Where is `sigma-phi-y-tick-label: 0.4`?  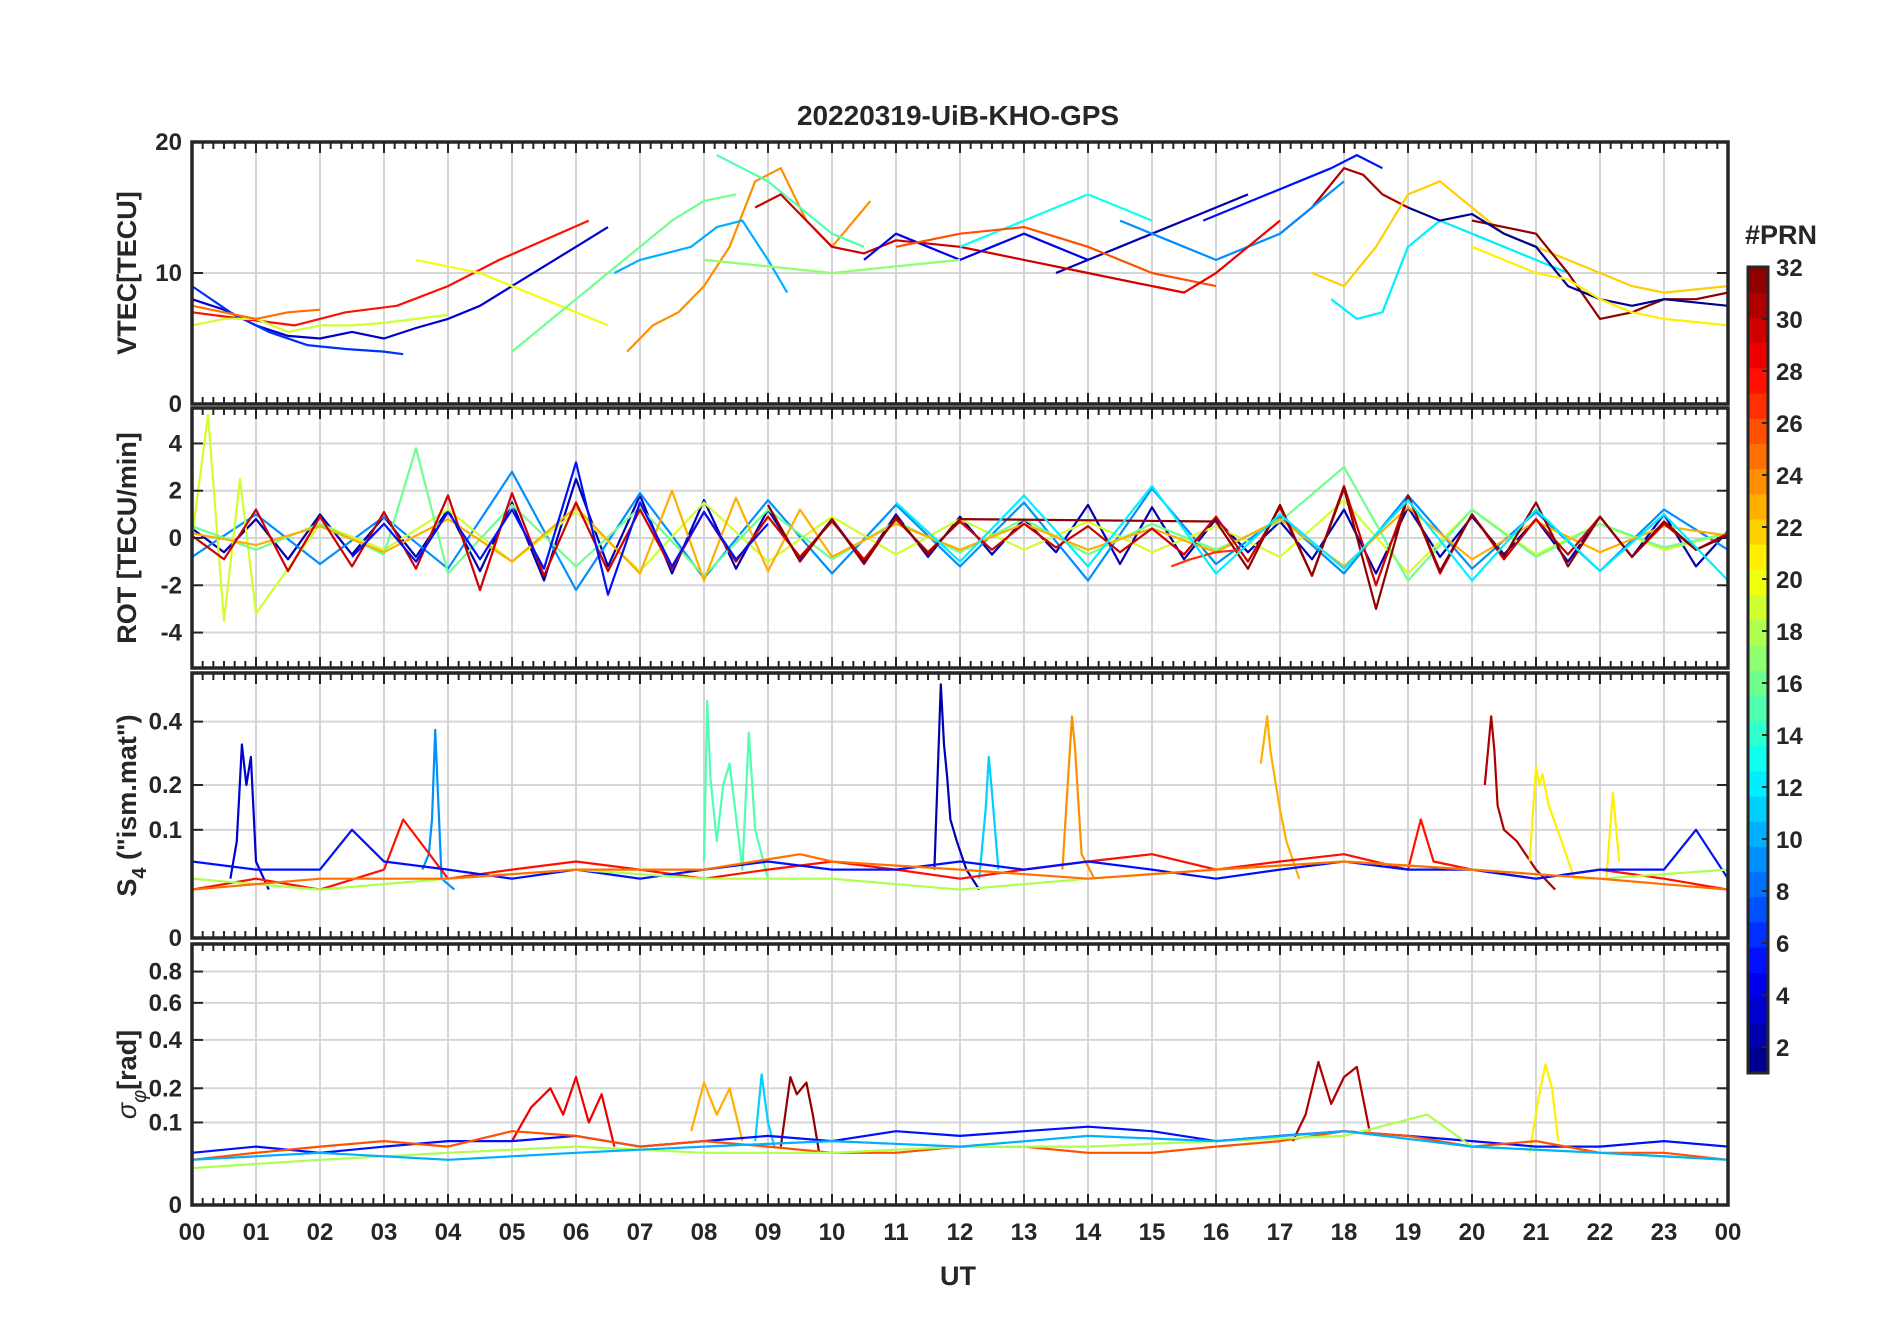 sigma-phi-y-tick-label: 0.4 is located at coordinates (166, 1040).